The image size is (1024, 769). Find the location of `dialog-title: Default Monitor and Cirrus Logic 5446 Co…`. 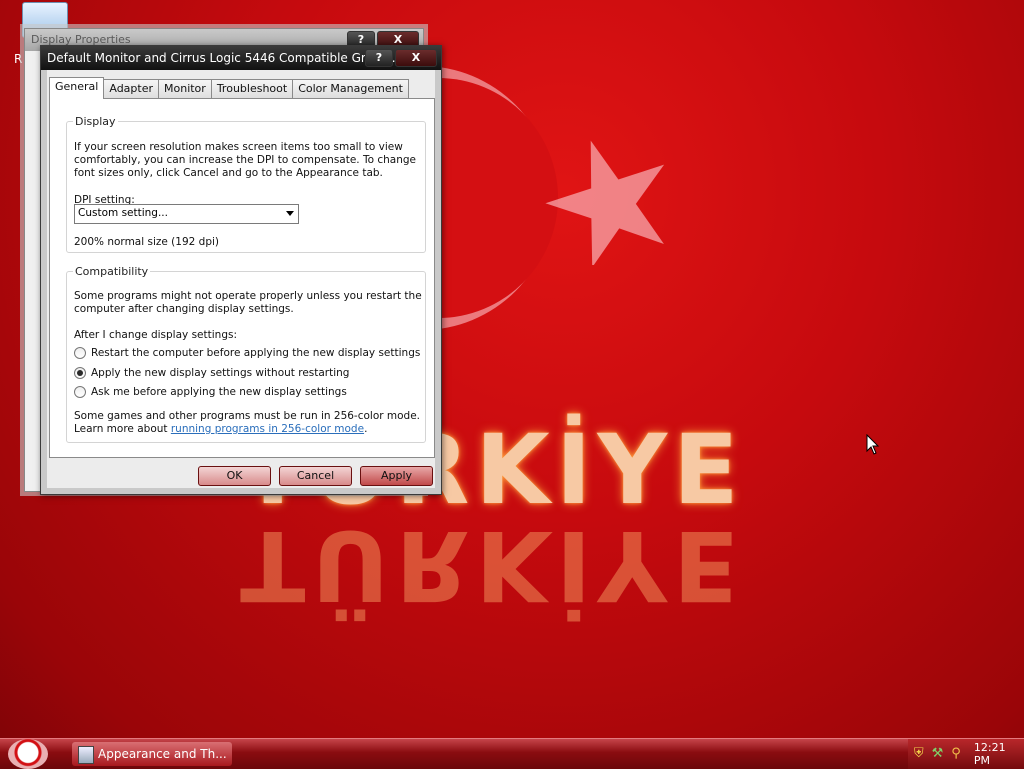

dialog-title: Default Monitor and Cirrus Logic 5446 Co… is located at coordinates (225, 58).